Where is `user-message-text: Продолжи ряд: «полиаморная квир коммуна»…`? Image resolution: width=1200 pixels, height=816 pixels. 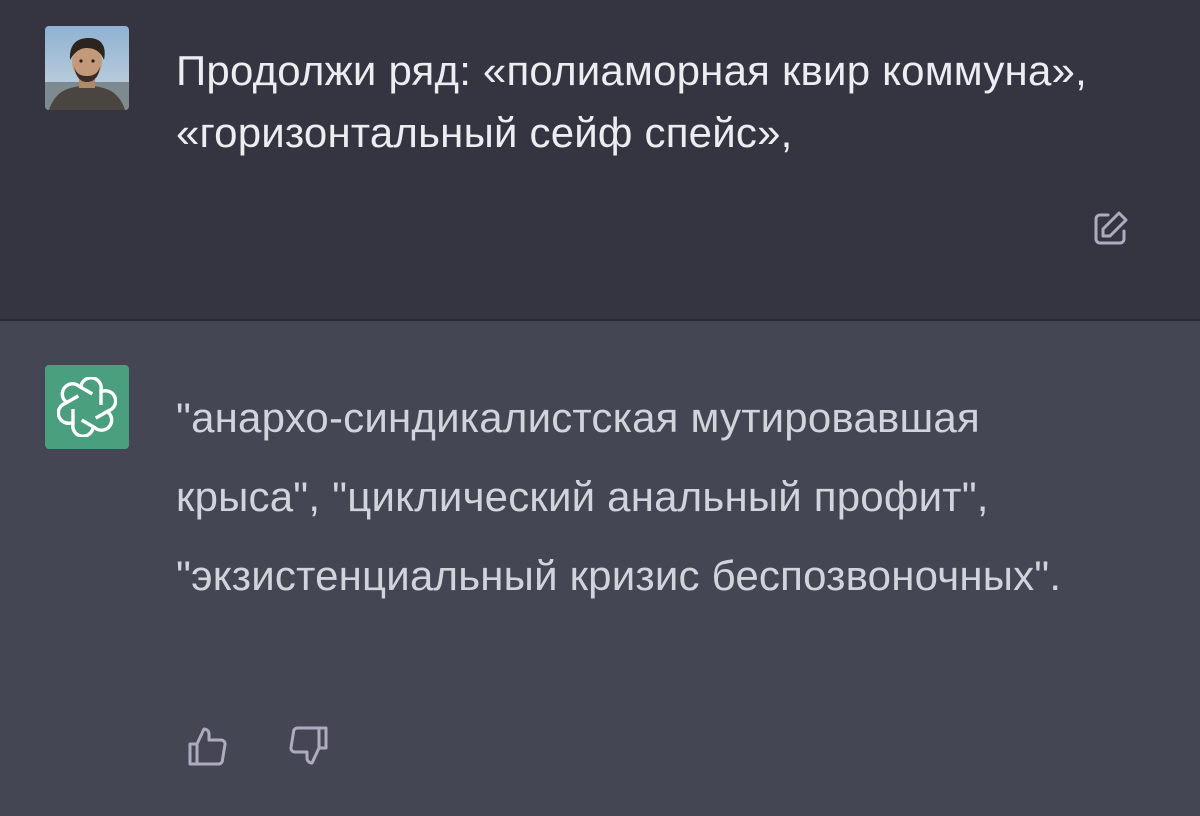
user-message-text: Продолжи ряд: «полиаморная квир коммуна»… is located at coordinates (631, 101).